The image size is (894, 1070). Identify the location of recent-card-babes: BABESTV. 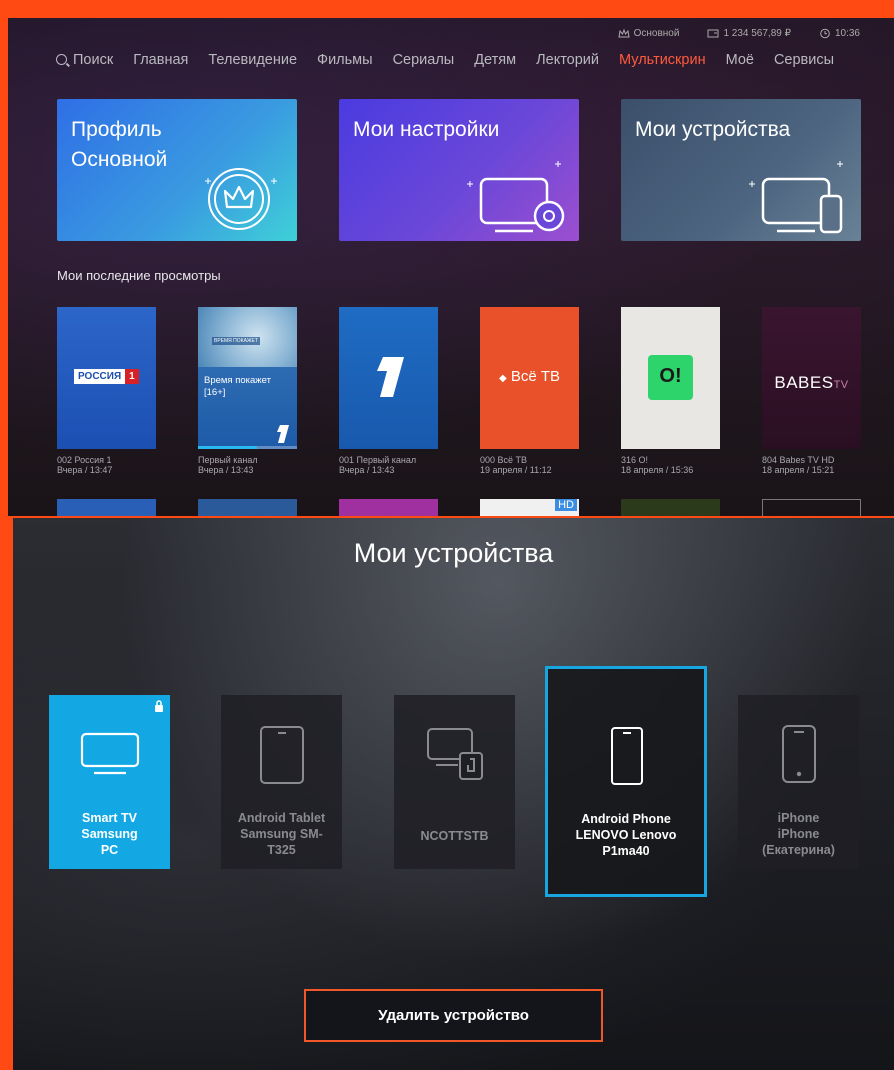
(811, 378).